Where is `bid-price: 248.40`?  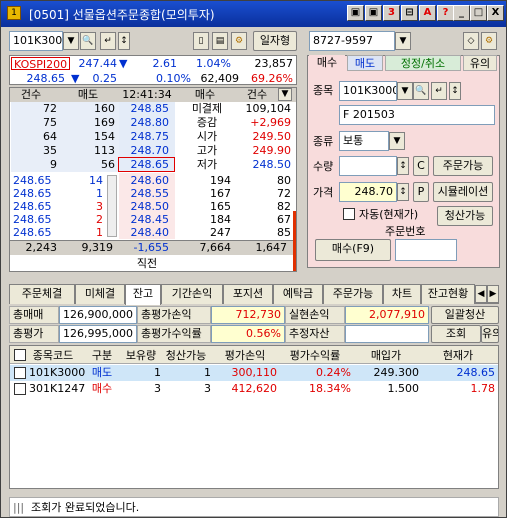
bid-price: 248.40 is located at coordinates (144, 232).